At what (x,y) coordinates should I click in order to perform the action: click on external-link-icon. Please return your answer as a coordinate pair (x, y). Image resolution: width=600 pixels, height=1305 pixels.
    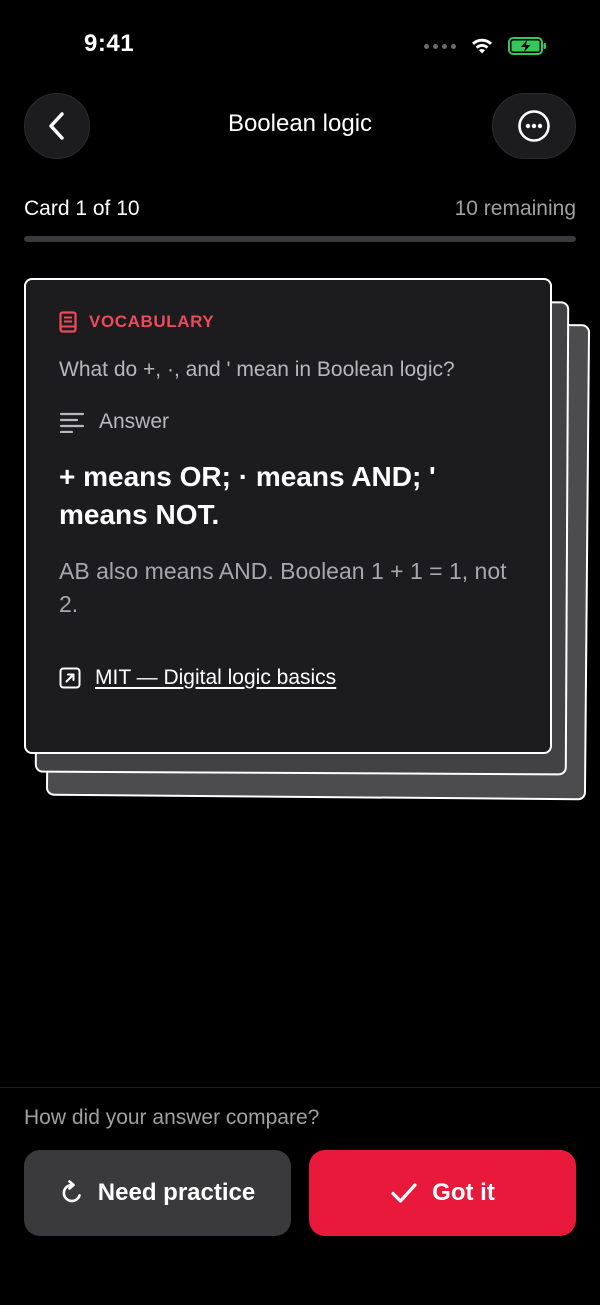
    Looking at the image, I should click on (70, 678).